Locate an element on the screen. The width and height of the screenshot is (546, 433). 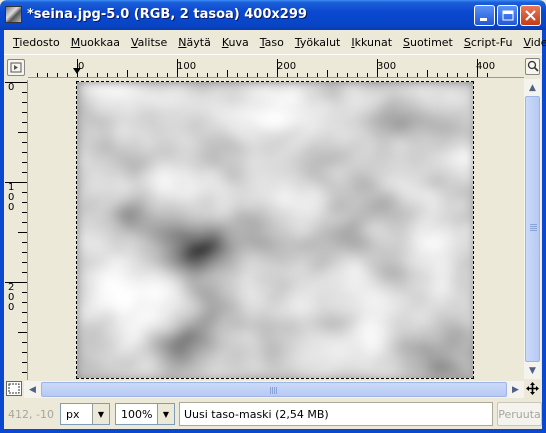
maximize-button is located at coordinates (507, 15).